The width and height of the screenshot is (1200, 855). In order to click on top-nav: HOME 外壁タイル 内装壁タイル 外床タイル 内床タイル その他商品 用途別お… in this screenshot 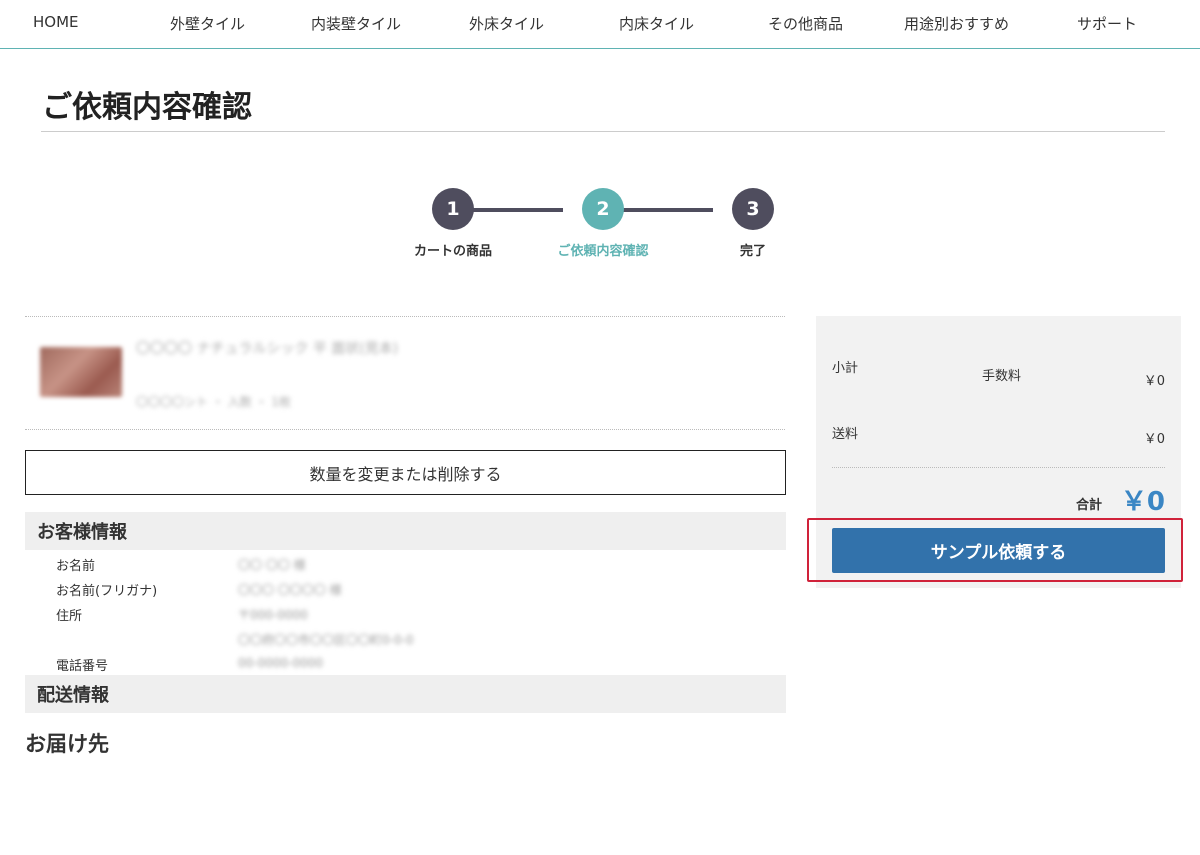, I will do `click(600, 24)`.